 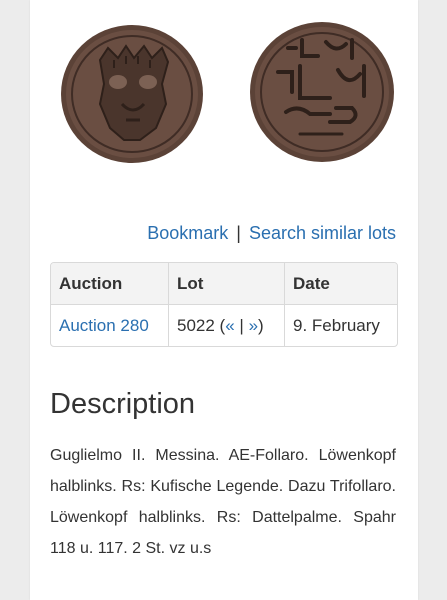 I want to click on lot-nav-open: (, so click(x=220, y=325).